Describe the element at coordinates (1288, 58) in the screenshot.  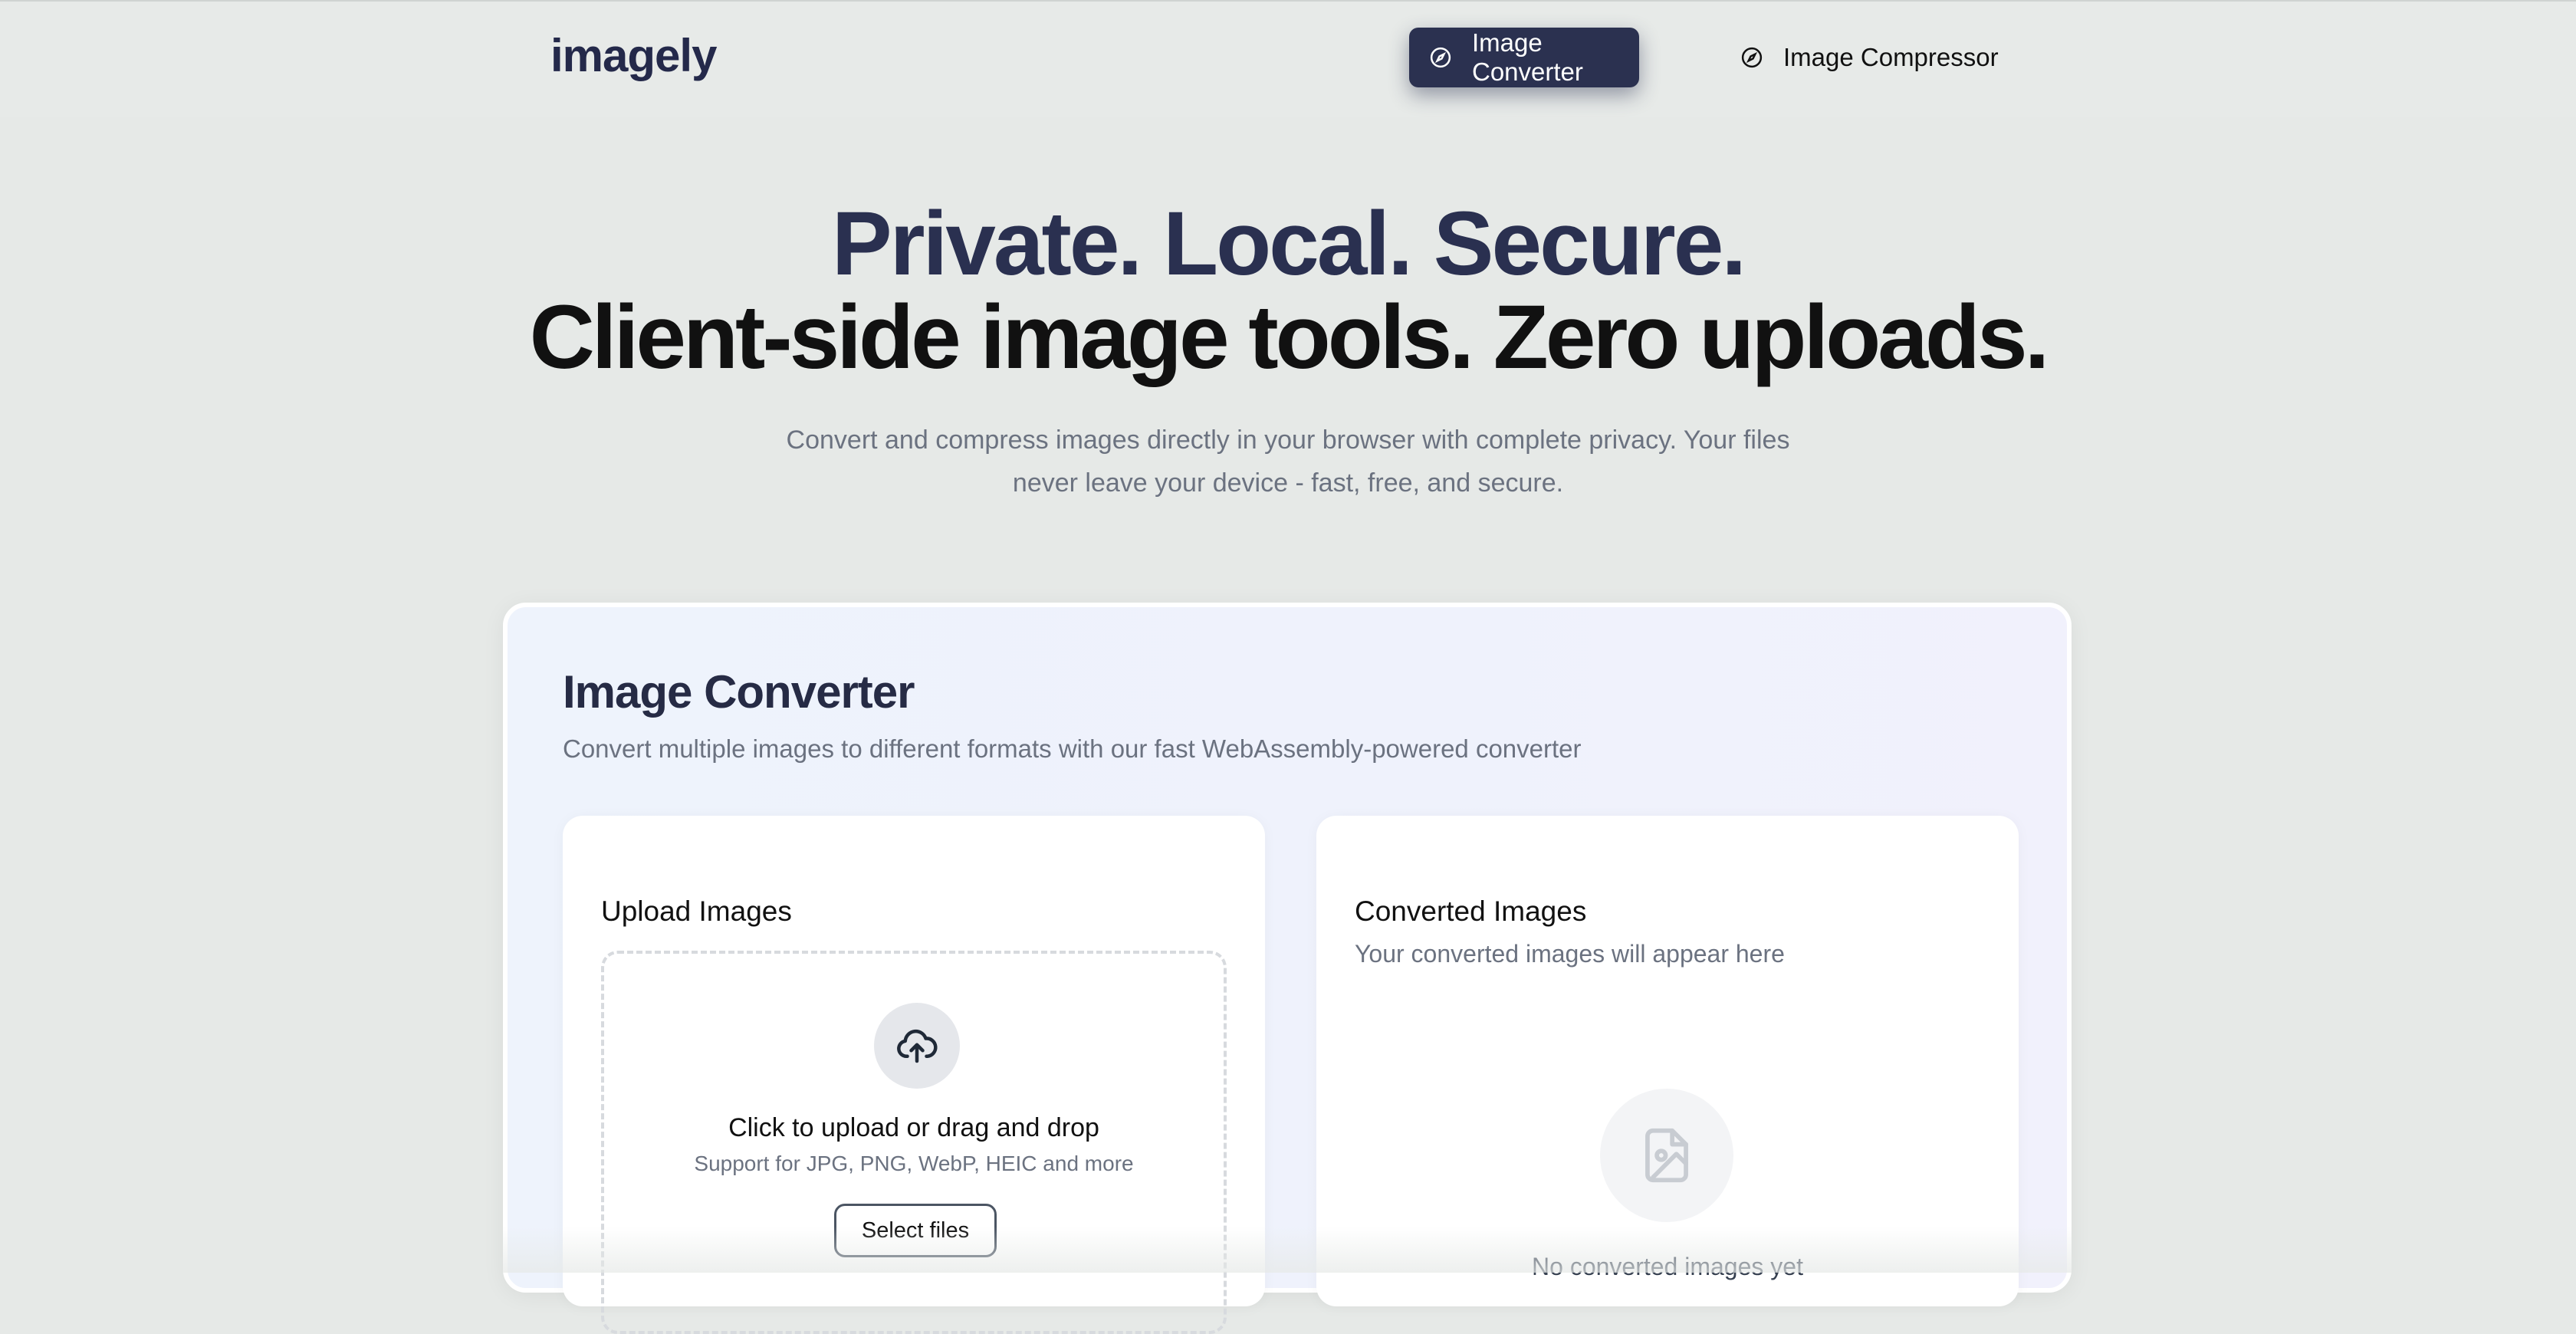
I see `top-navigation-bar: imagely Image Converter Image Compressor` at that location.